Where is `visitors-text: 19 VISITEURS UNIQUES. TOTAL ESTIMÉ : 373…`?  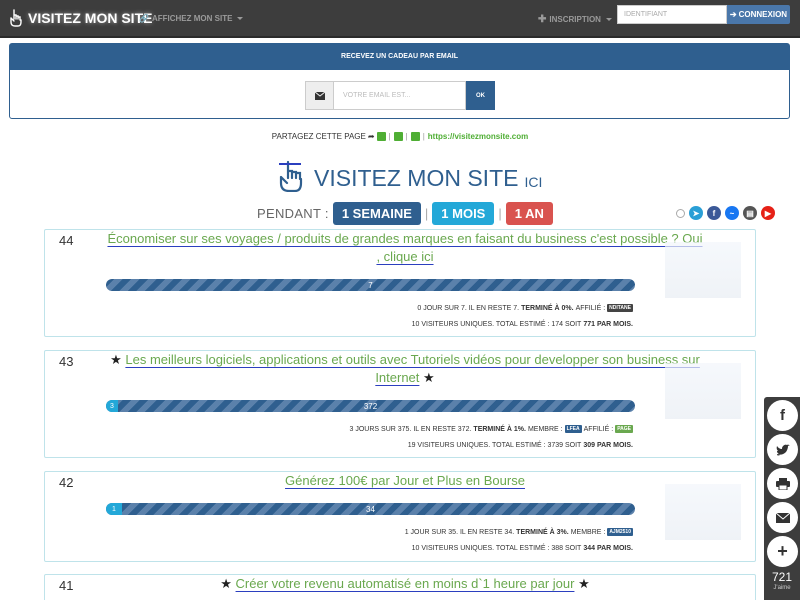
visitors-text: 19 VISITEURS UNIQUES. TOTAL ESTIMÉ : 373… is located at coordinates (494, 445).